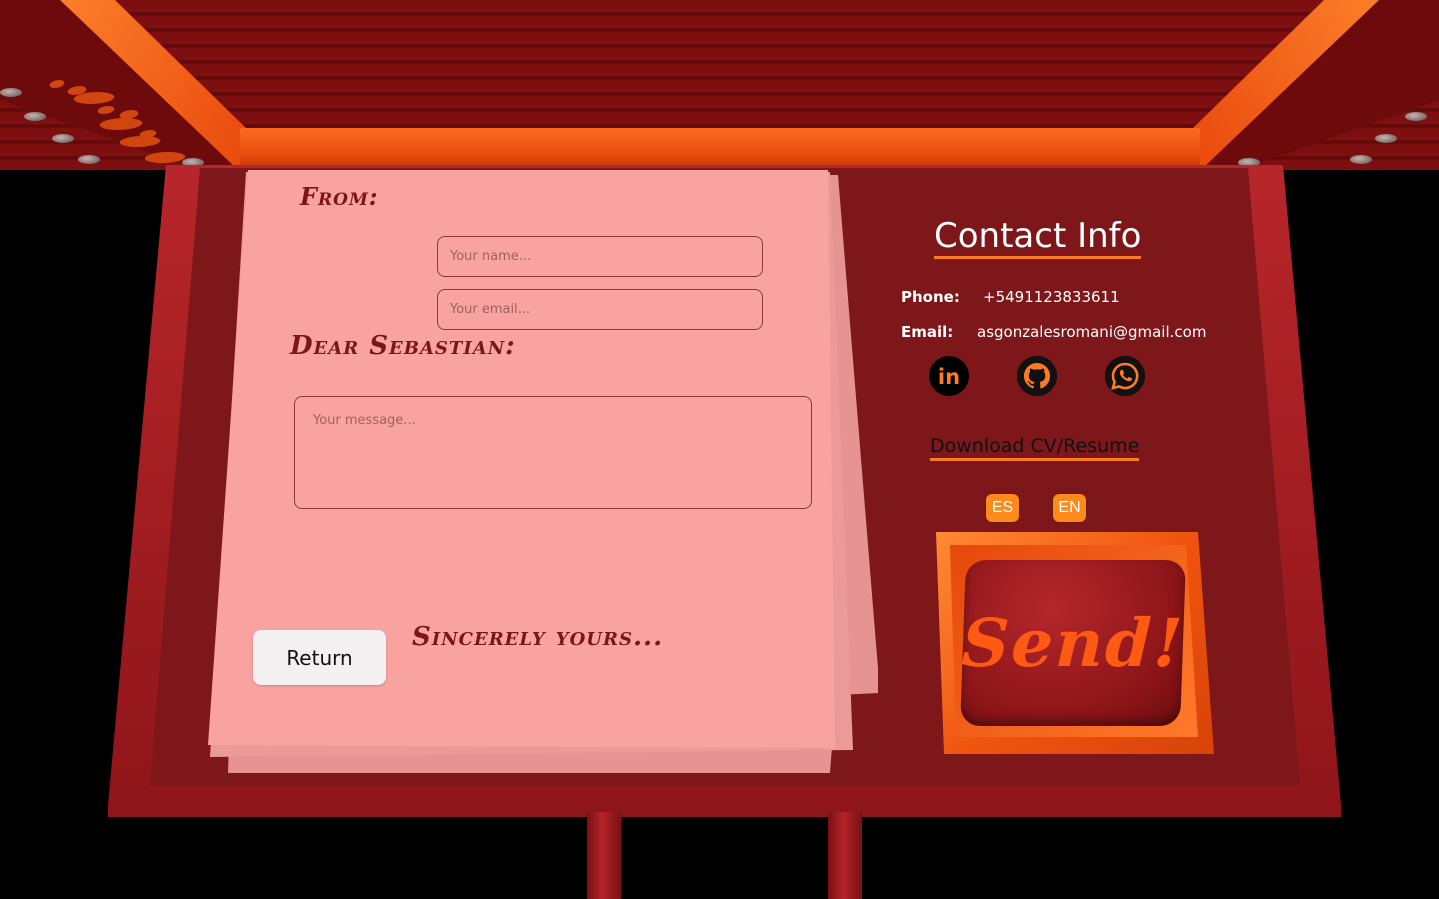 This screenshot has height=899, width=1439. What do you see at coordinates (339, 196) in the screenshot?
I see `from-label: From:` at bounding box center [339, 196].